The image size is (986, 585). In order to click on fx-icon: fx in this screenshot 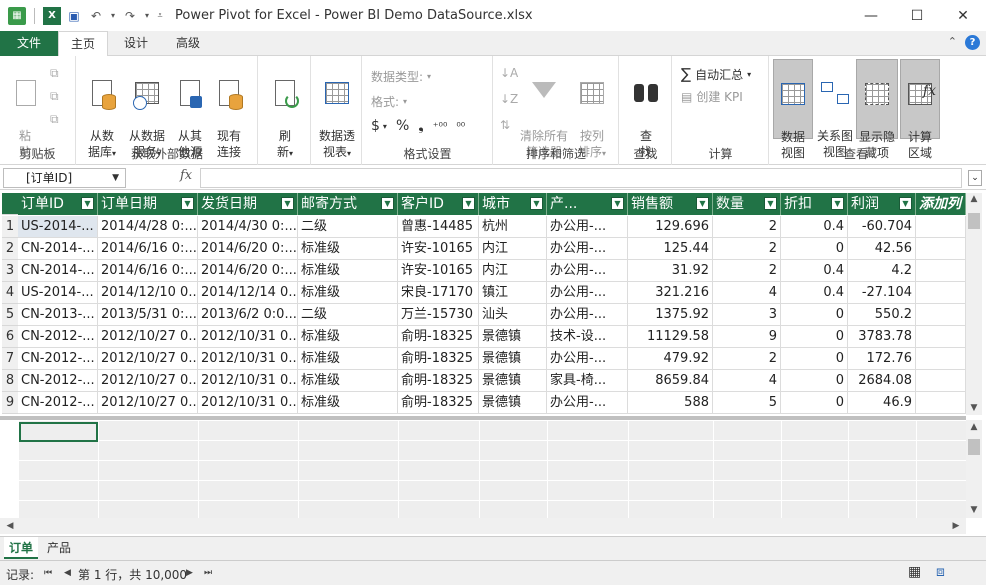, I will do `click(186, 175)`.